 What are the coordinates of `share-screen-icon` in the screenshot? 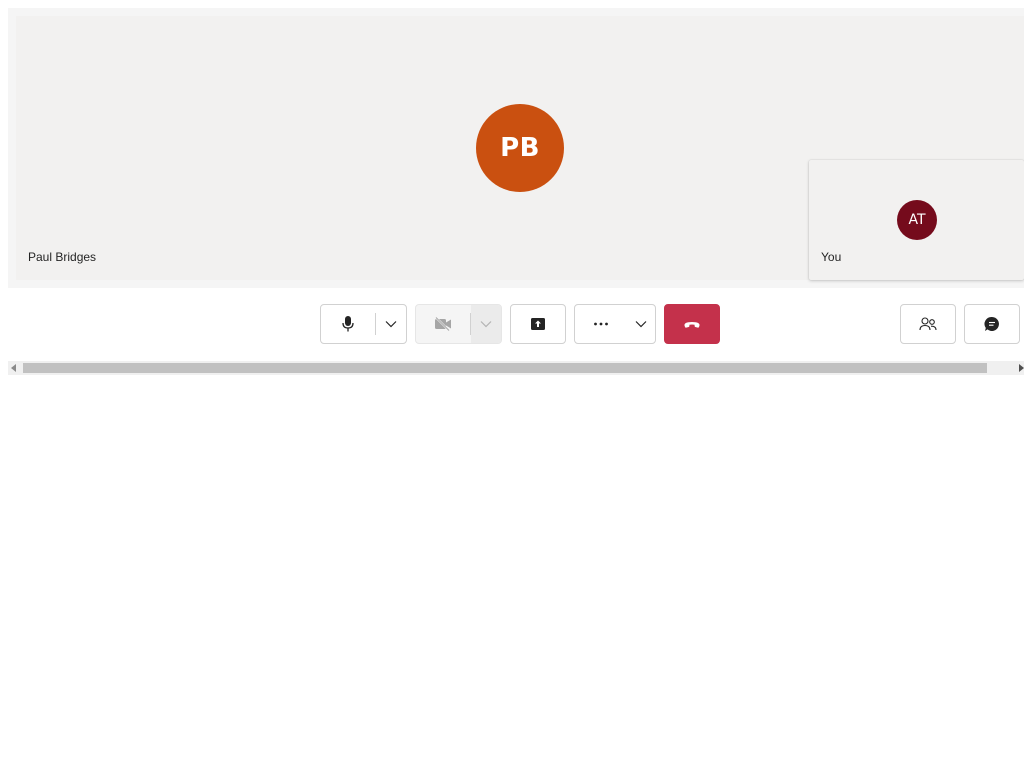 It's located at (538, 324).